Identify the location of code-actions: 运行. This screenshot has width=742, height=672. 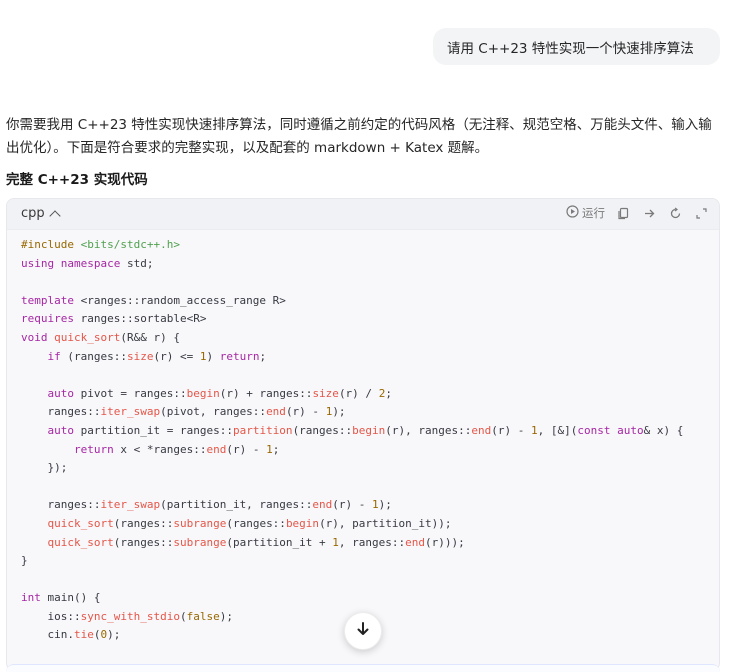
(637, 213).